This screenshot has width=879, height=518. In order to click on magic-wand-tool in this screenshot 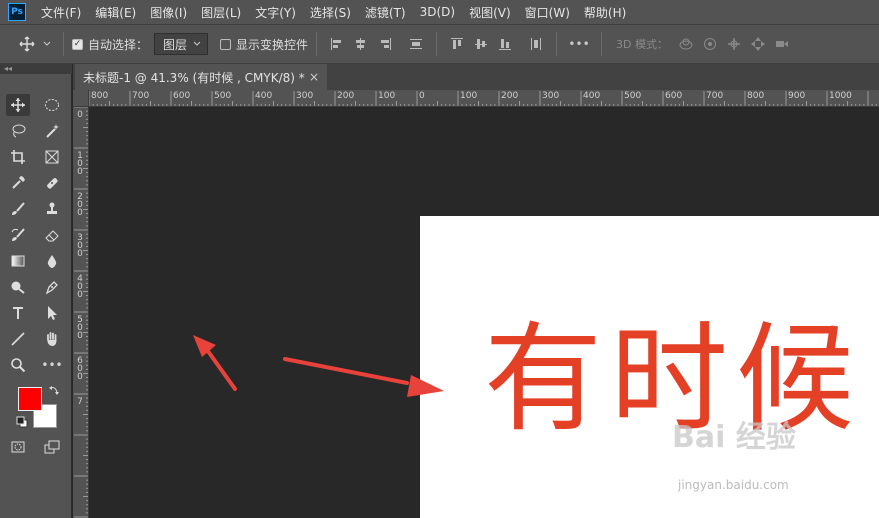, I will do `click(52, 131)`.